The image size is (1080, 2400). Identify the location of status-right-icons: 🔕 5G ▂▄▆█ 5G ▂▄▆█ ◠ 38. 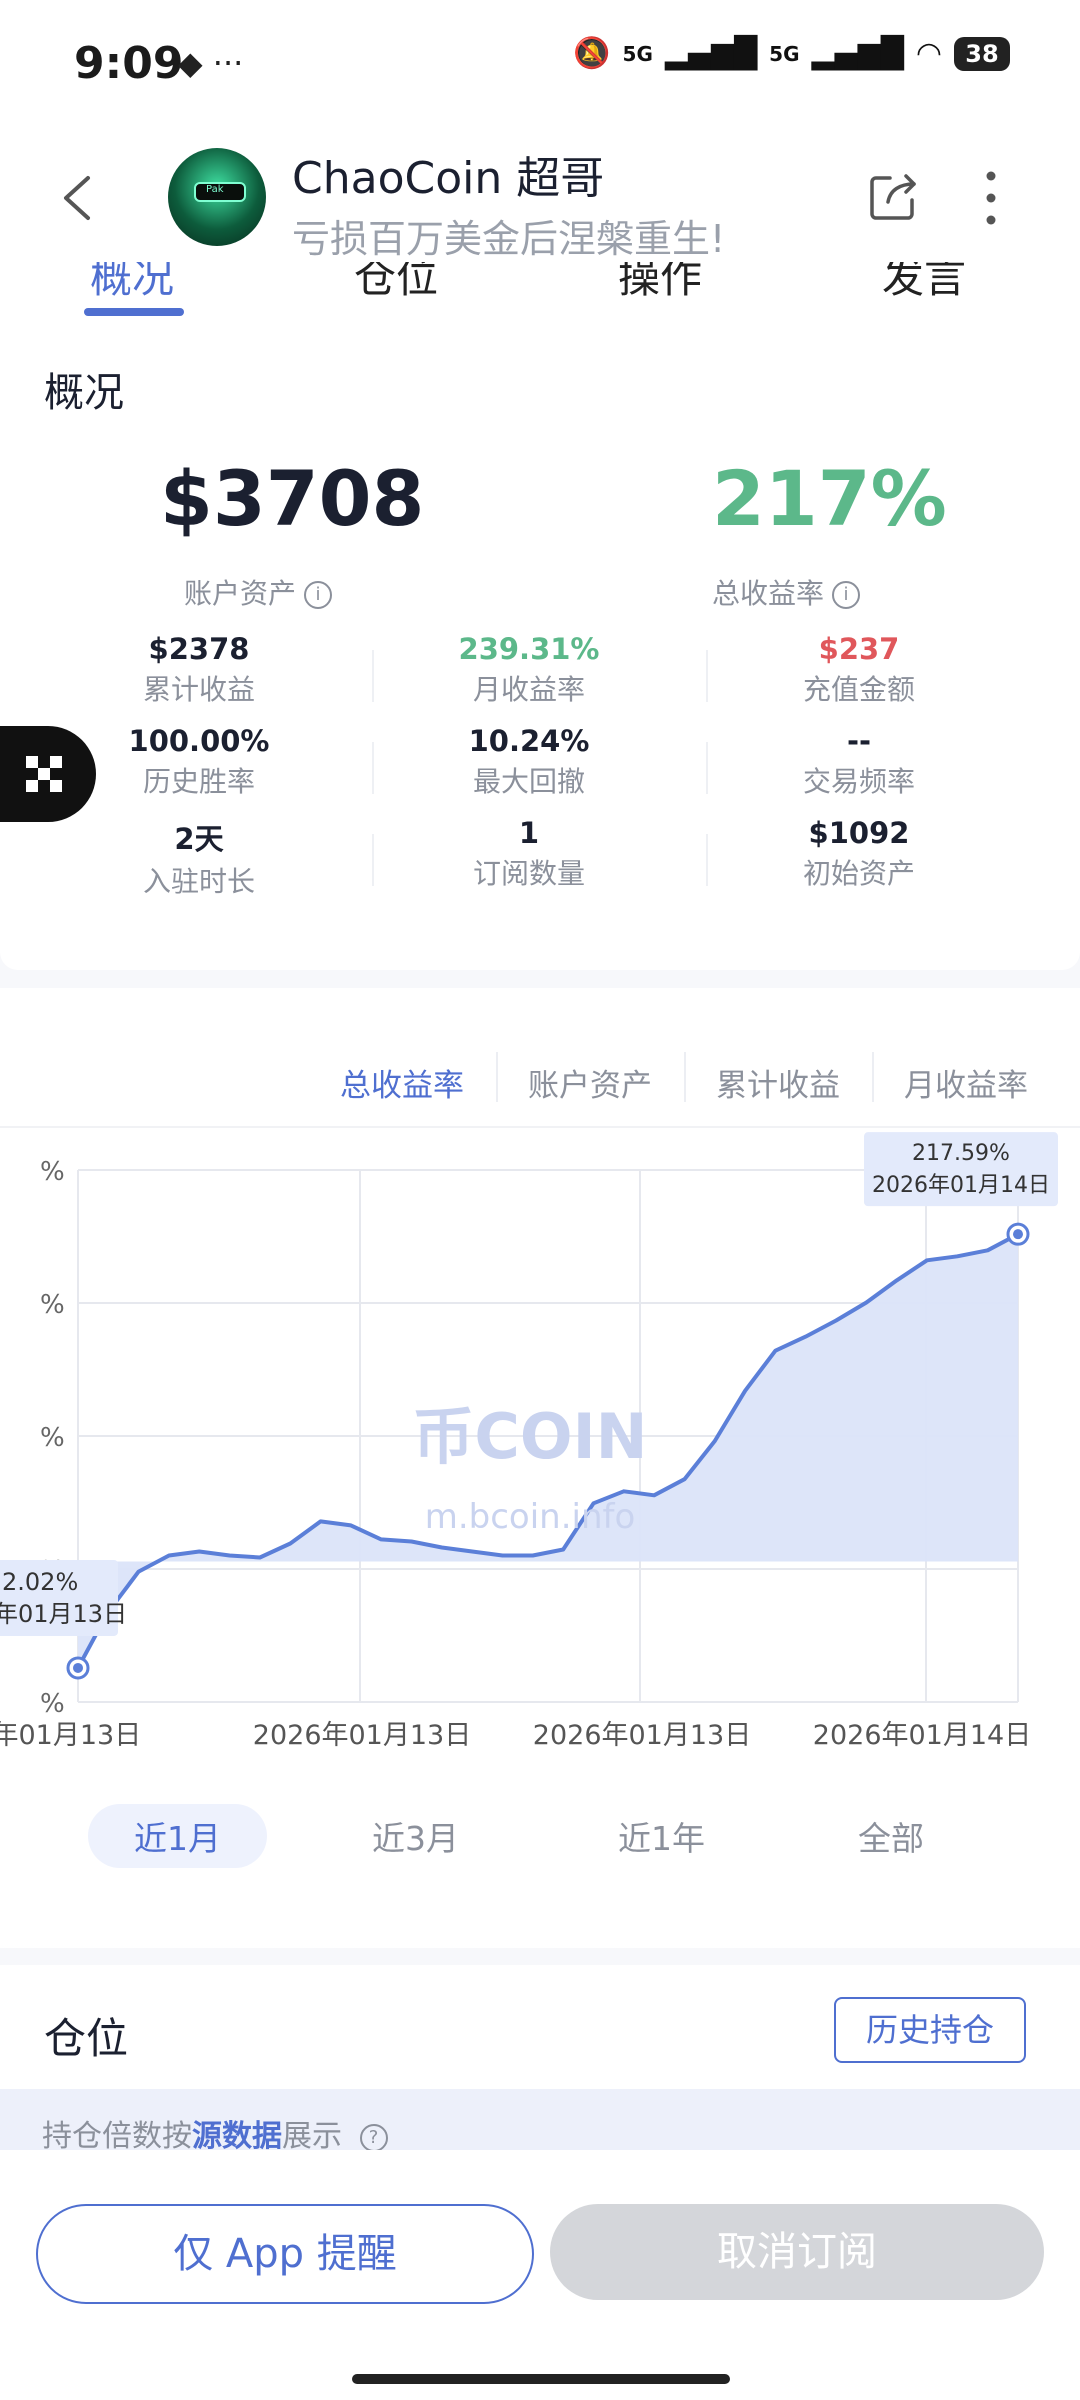
(791, 53).